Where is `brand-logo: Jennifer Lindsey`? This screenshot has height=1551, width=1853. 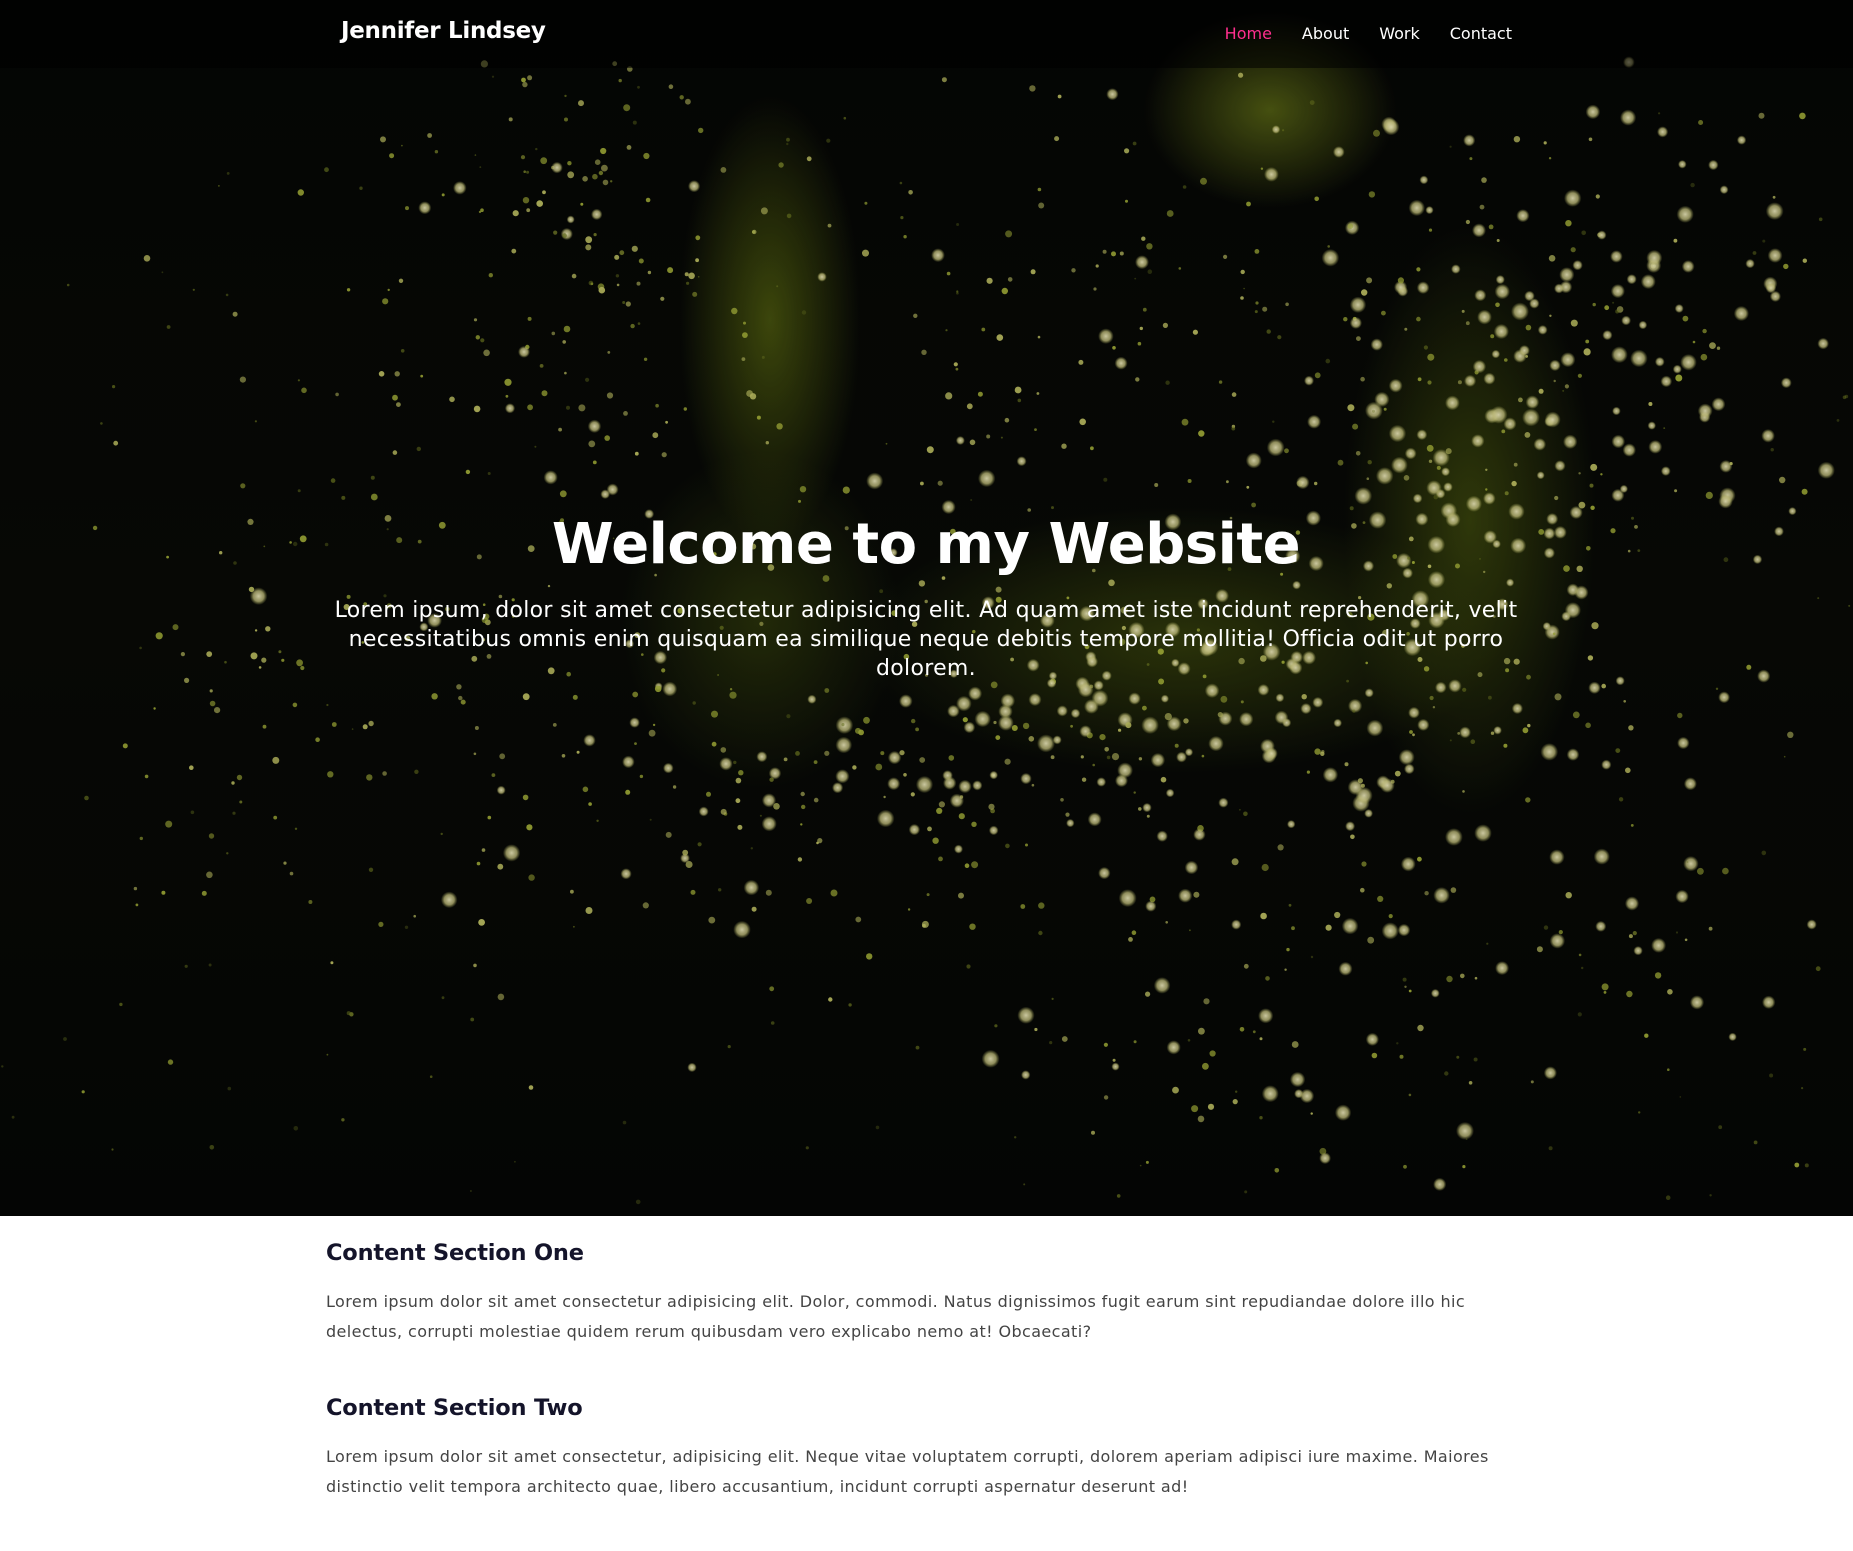 brand-logo: Jennifer Lindsey is located at coordinates (443, 31).